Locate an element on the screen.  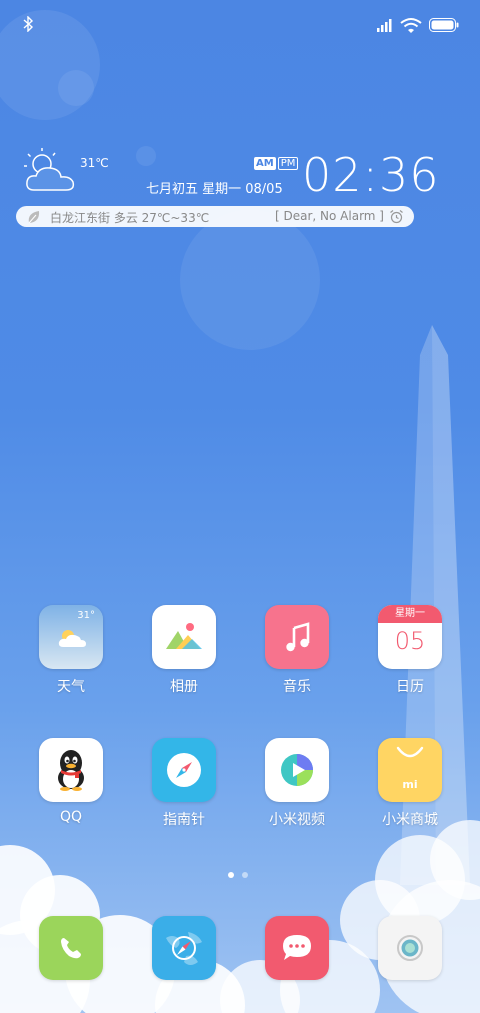
app-label: 日历 is located at coordinates (410, 687).